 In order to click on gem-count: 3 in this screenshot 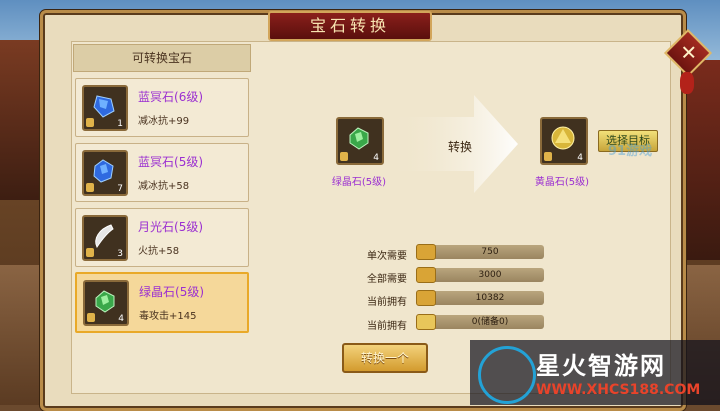, I will do `click(120, 254)`.